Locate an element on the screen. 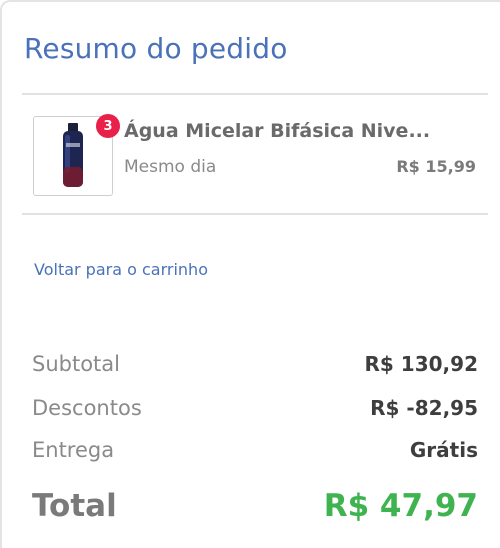  back-to-cart-link: Voltar para o carrinho is located at coordinates (121, 269).